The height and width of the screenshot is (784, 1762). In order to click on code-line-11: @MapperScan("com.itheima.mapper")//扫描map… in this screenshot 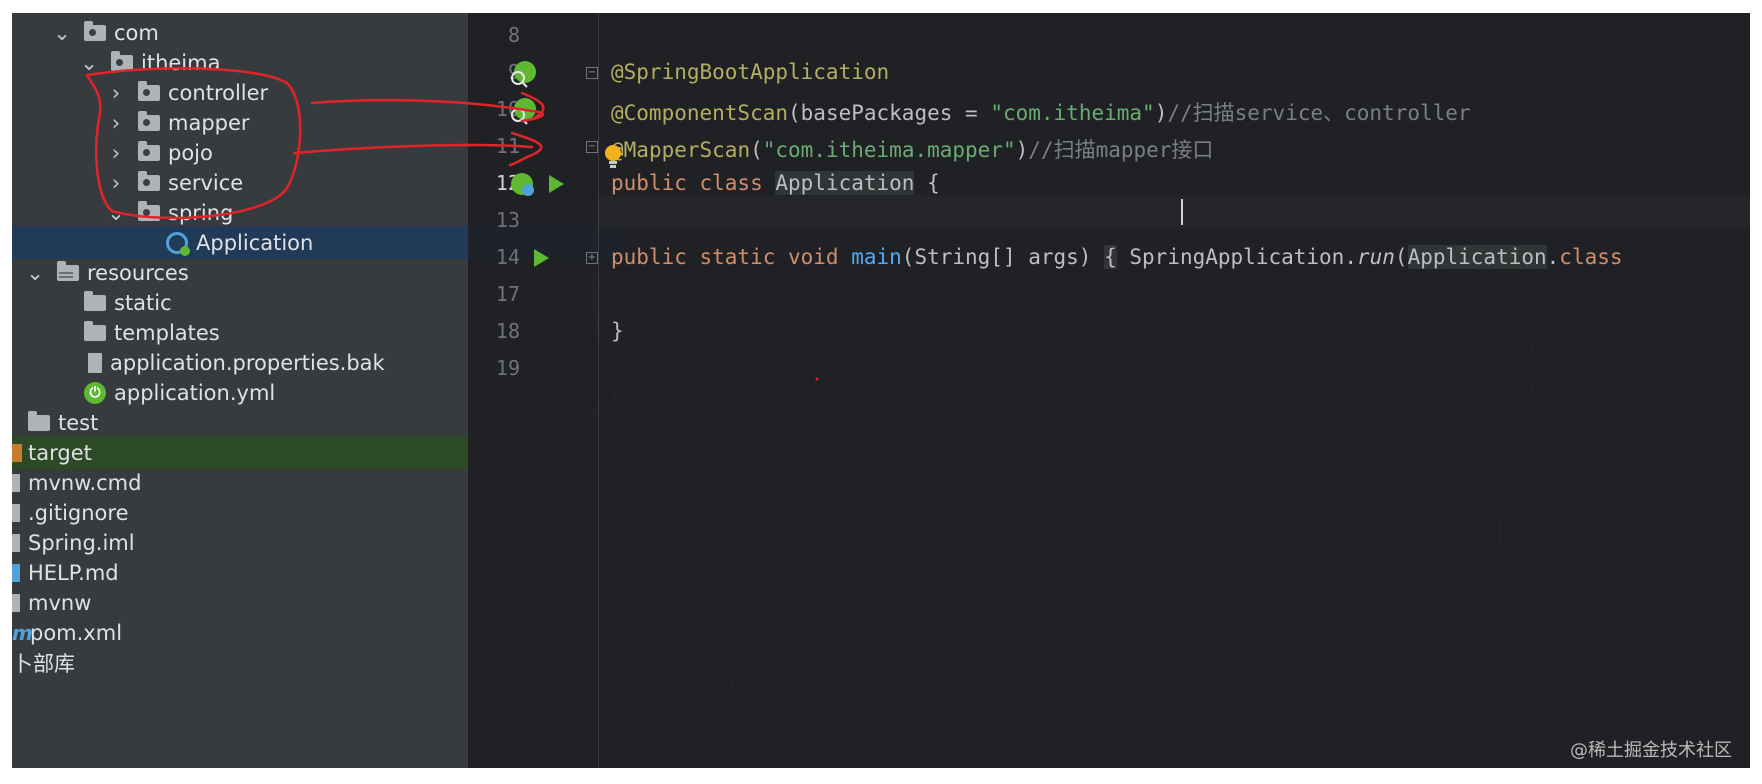, I will do `click(912, 149)`.